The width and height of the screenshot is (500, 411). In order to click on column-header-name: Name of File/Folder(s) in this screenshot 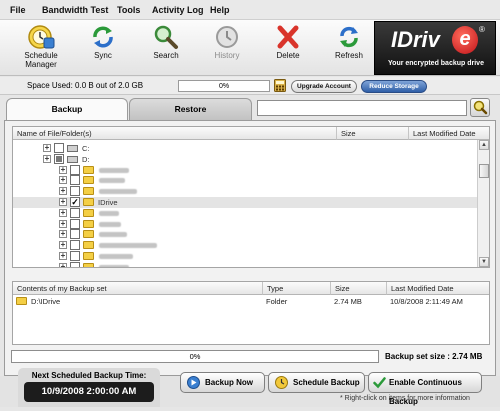, I will do `click(175, 133)`.